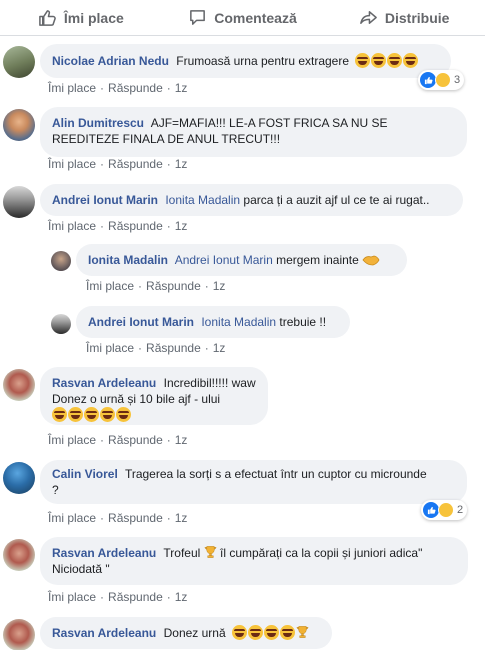 This screenshot has height=650, width=485. I want to click on comment-bubble: Rasvan Ardeleanu Donez urnă, so click(186, 633).